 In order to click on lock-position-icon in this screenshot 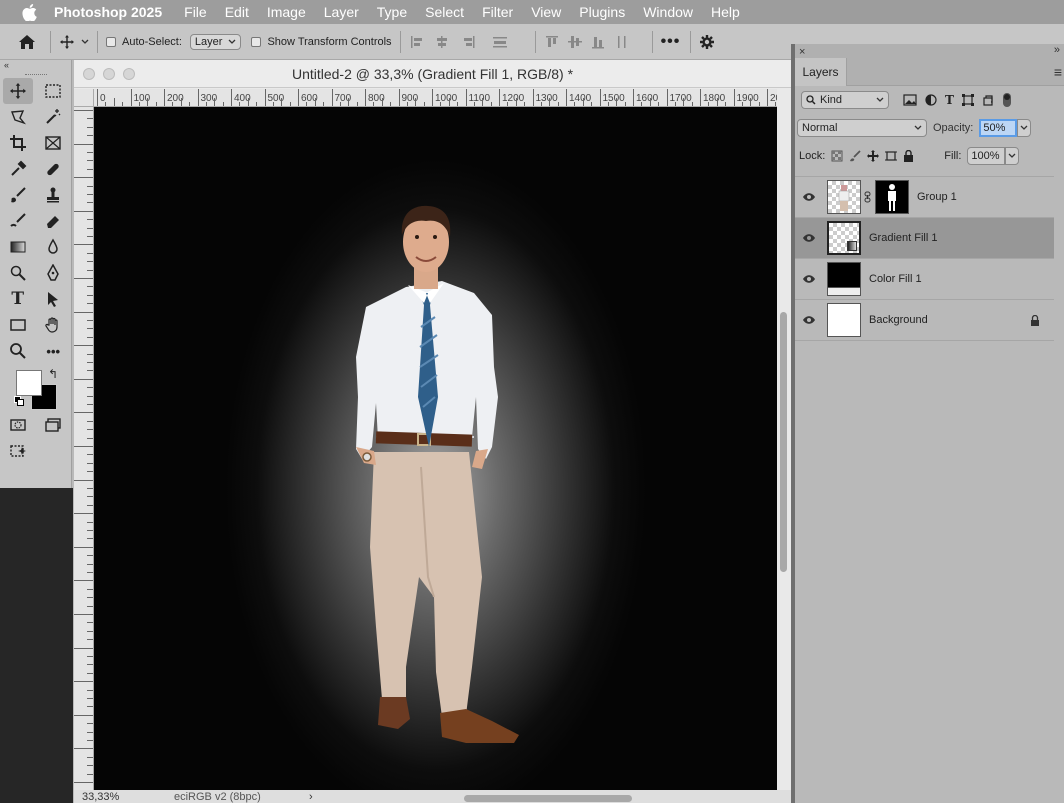, I will do `click(873, 156)`.